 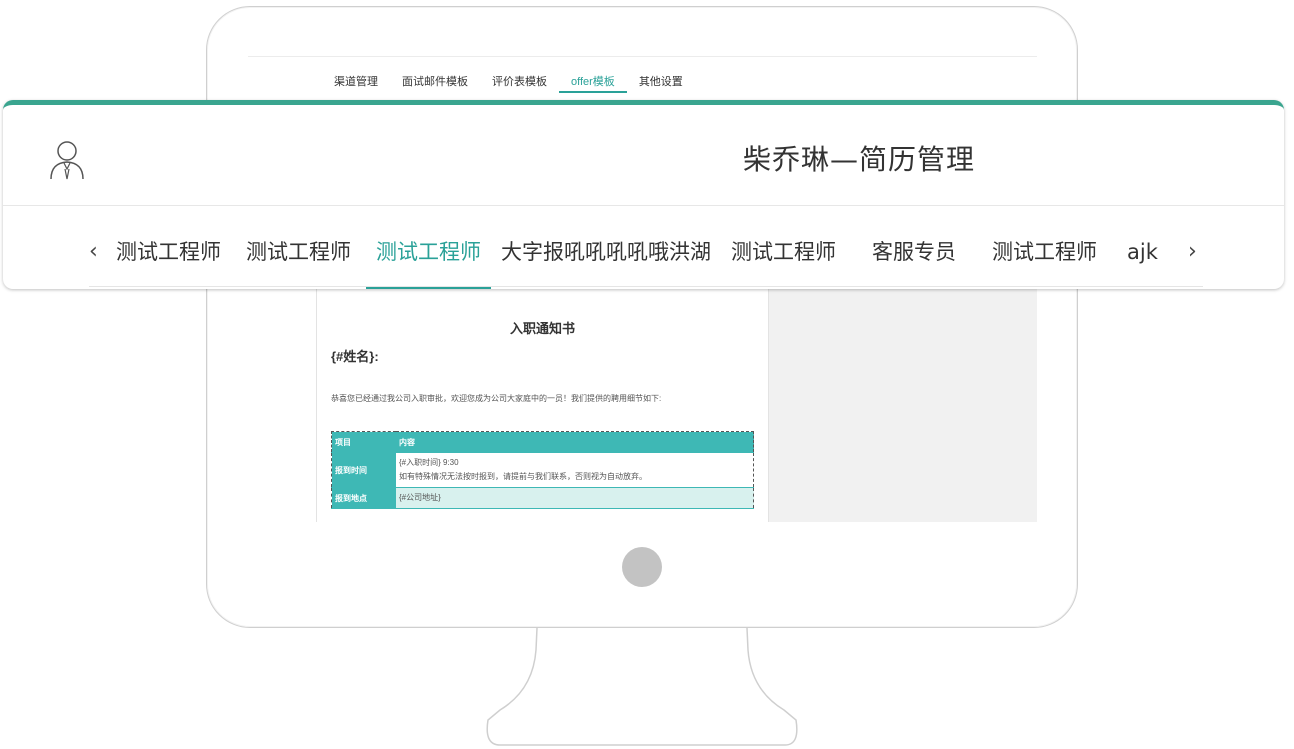 I want to click on table-header-row: 项目 内容, so click(x=542, y=442).